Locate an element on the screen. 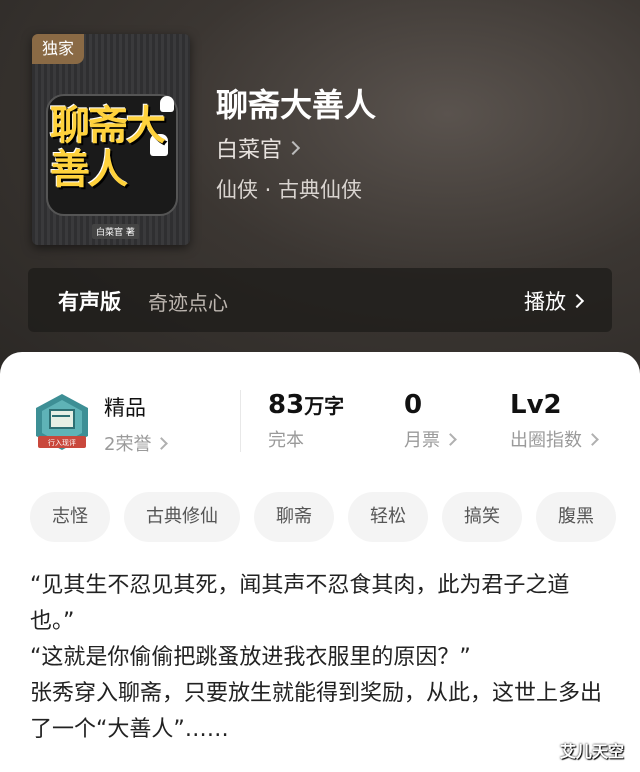  synopsis-paragraph: “这就是你偷偷把跳蚤放进我衣服里的原因？” is located at coordinates (250, 657).